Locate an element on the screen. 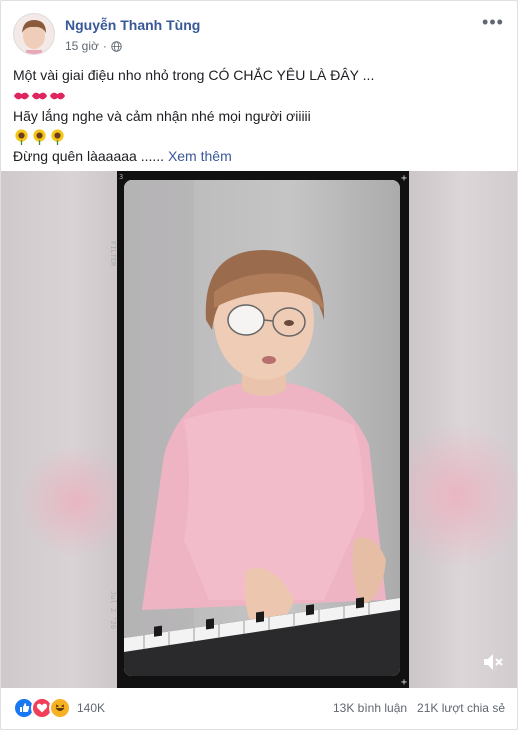 The image size is (518, 730). shares-count: 21K lượt chia sẻ is located at coordinates (461, 708).